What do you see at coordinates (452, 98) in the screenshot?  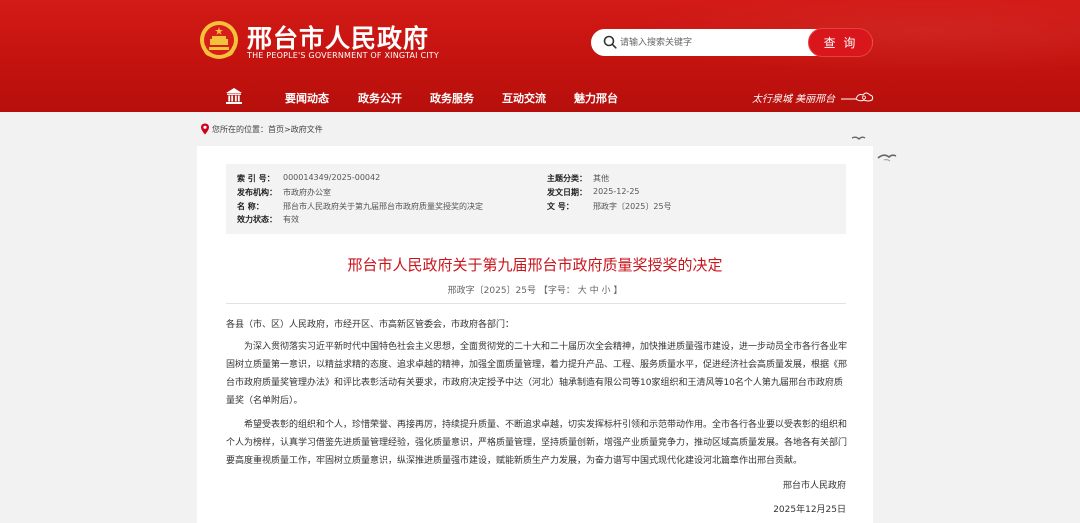 I see `nav-item-services: 政务服务` at bounding box center [452, 98].